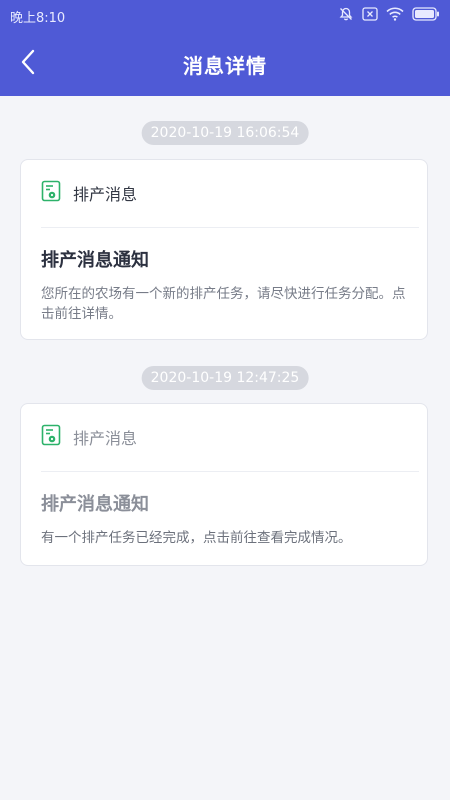 This screenshot has height=800, width=450. Describe the element at coordinates (225, 133) in the screenshot. I see `message-timestamp: 2020-10-19 16:06:54` at that location.